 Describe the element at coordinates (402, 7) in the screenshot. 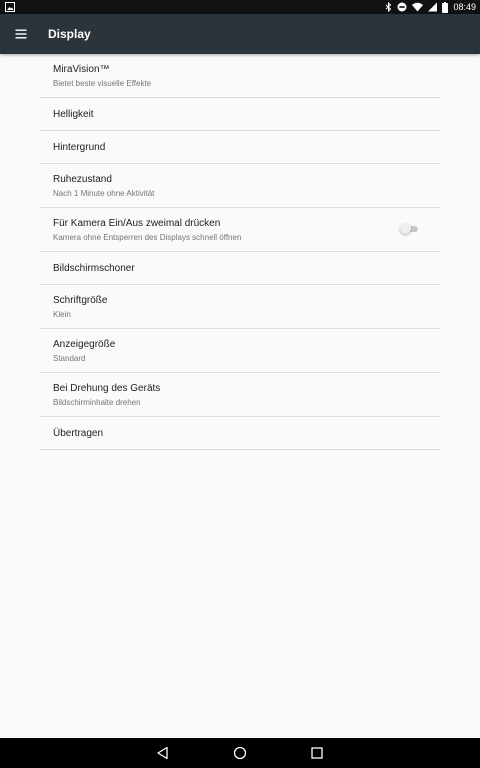

I see `do-not-disturb-icon` at that location.